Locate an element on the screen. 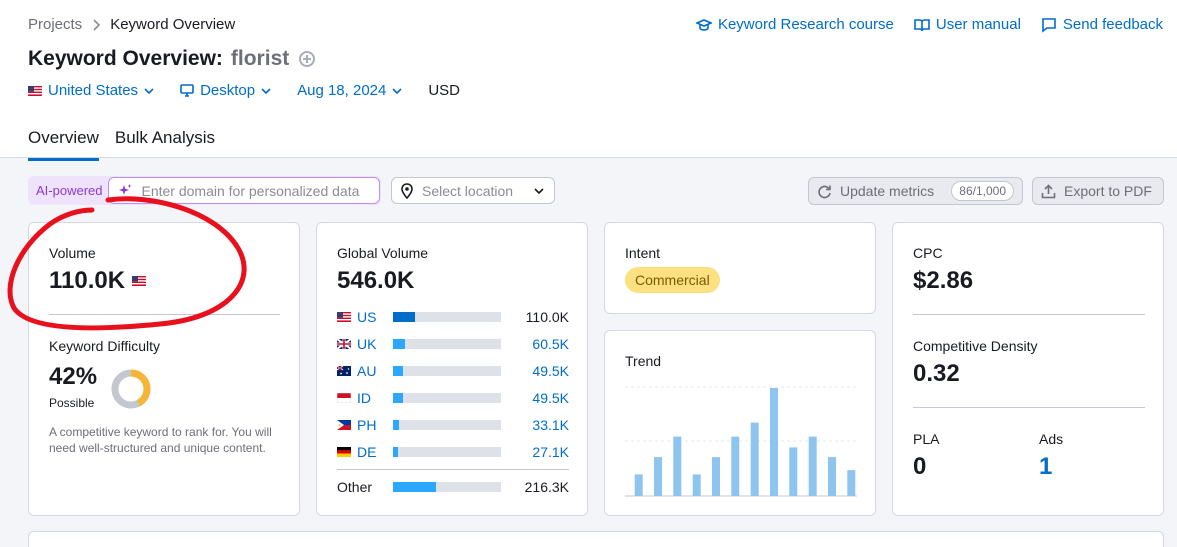 This screenshot has width=1177, height=547. book-icon is located at coordinates (922, 24).